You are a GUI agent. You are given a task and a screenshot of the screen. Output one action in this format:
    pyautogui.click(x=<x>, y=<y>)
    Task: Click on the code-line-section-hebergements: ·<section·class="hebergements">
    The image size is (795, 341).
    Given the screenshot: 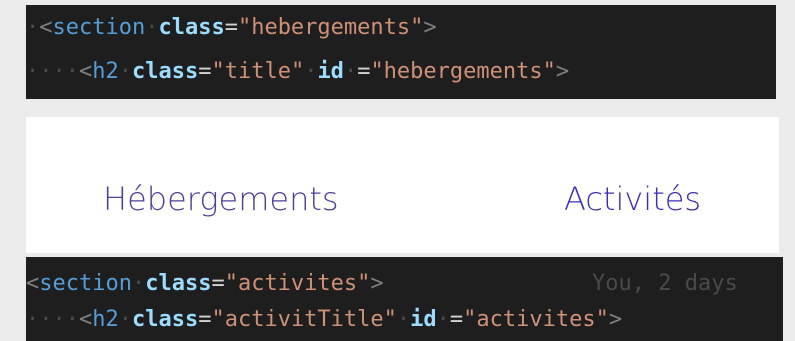 What is the action you would take?
    pyautogui.click(x=231, y=28)
    